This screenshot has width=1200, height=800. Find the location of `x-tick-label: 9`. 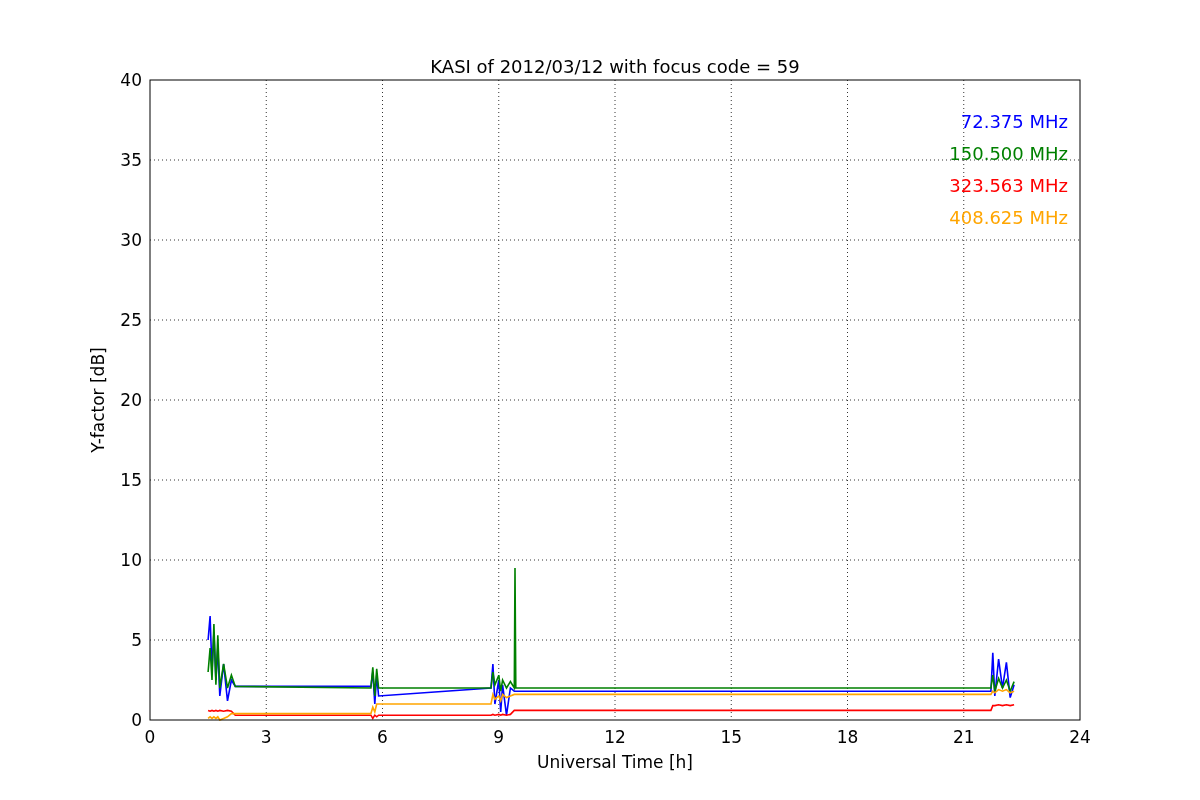

x-tick-label: 9 is located at coordinates (499, 737).